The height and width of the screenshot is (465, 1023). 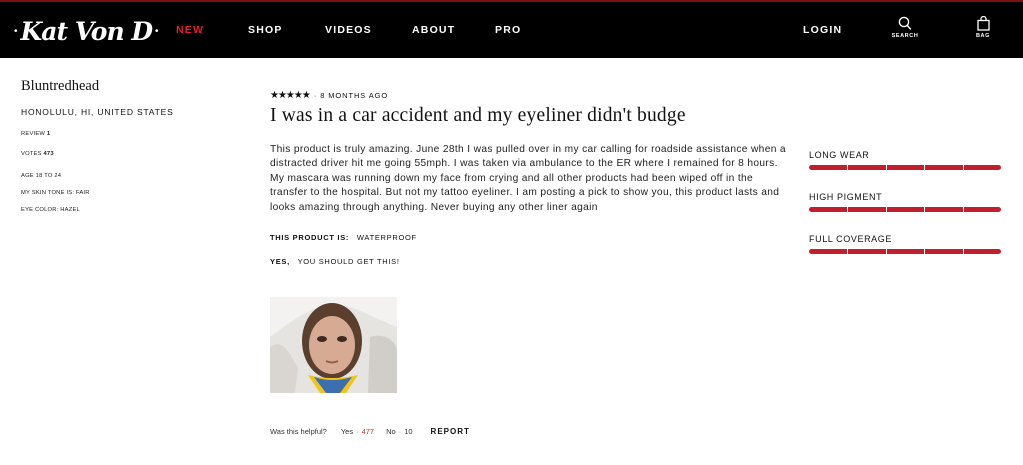 I want to click on recommend-yes: YES,, so click(x=280, y=262).